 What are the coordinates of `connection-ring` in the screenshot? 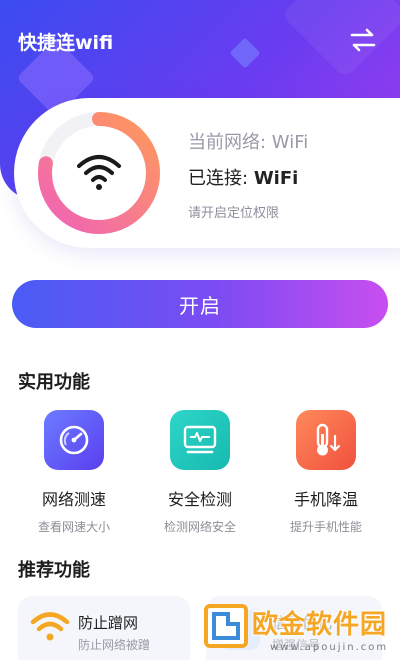 It's located at (99, 173).